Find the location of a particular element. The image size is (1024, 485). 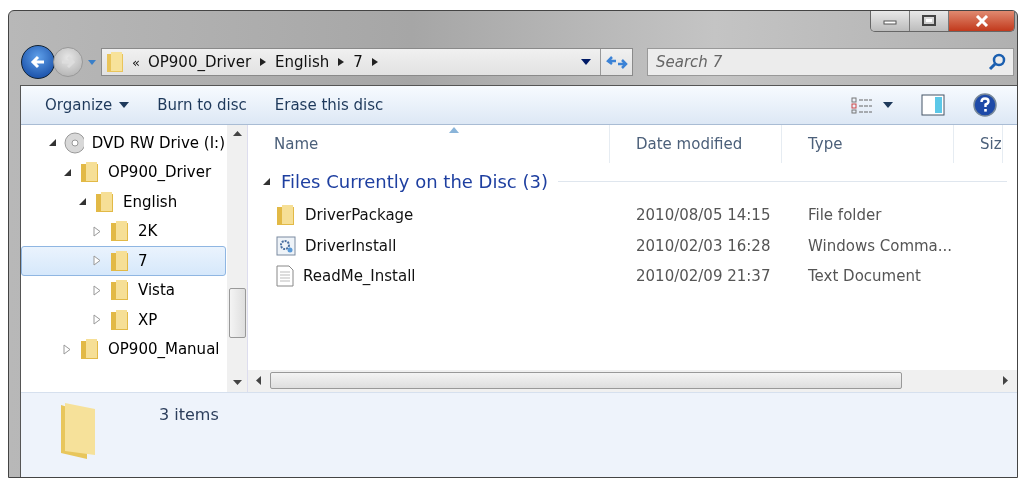

close-icon is located at coordinates (981, 21).